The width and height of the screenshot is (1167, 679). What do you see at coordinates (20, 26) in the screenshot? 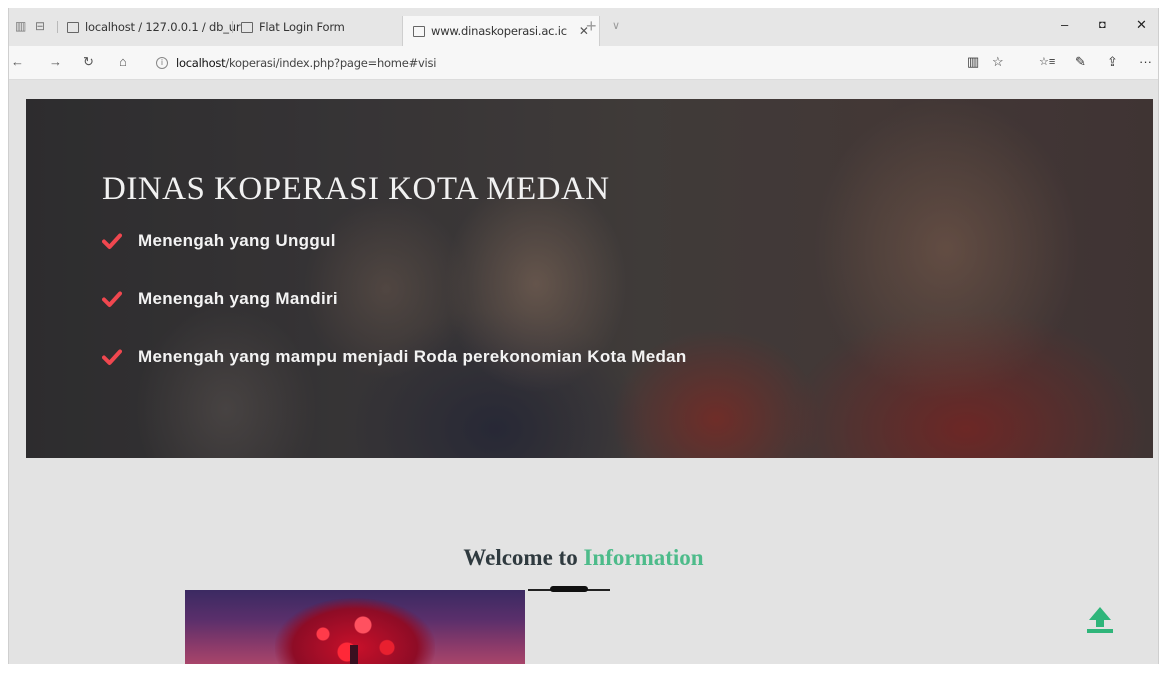
I see `tab-actions-icon: ▥` at bounding box center [20, 26].